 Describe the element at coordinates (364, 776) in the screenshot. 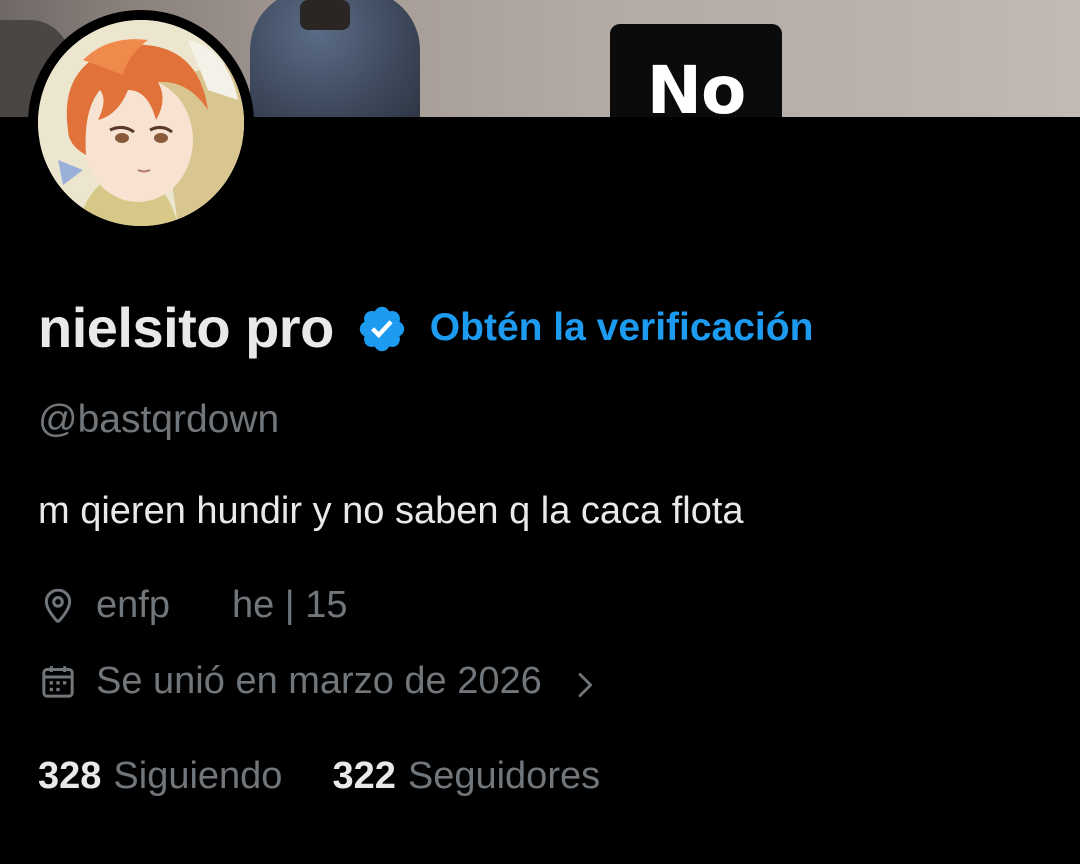

I see `followers-count: 322` at that location.